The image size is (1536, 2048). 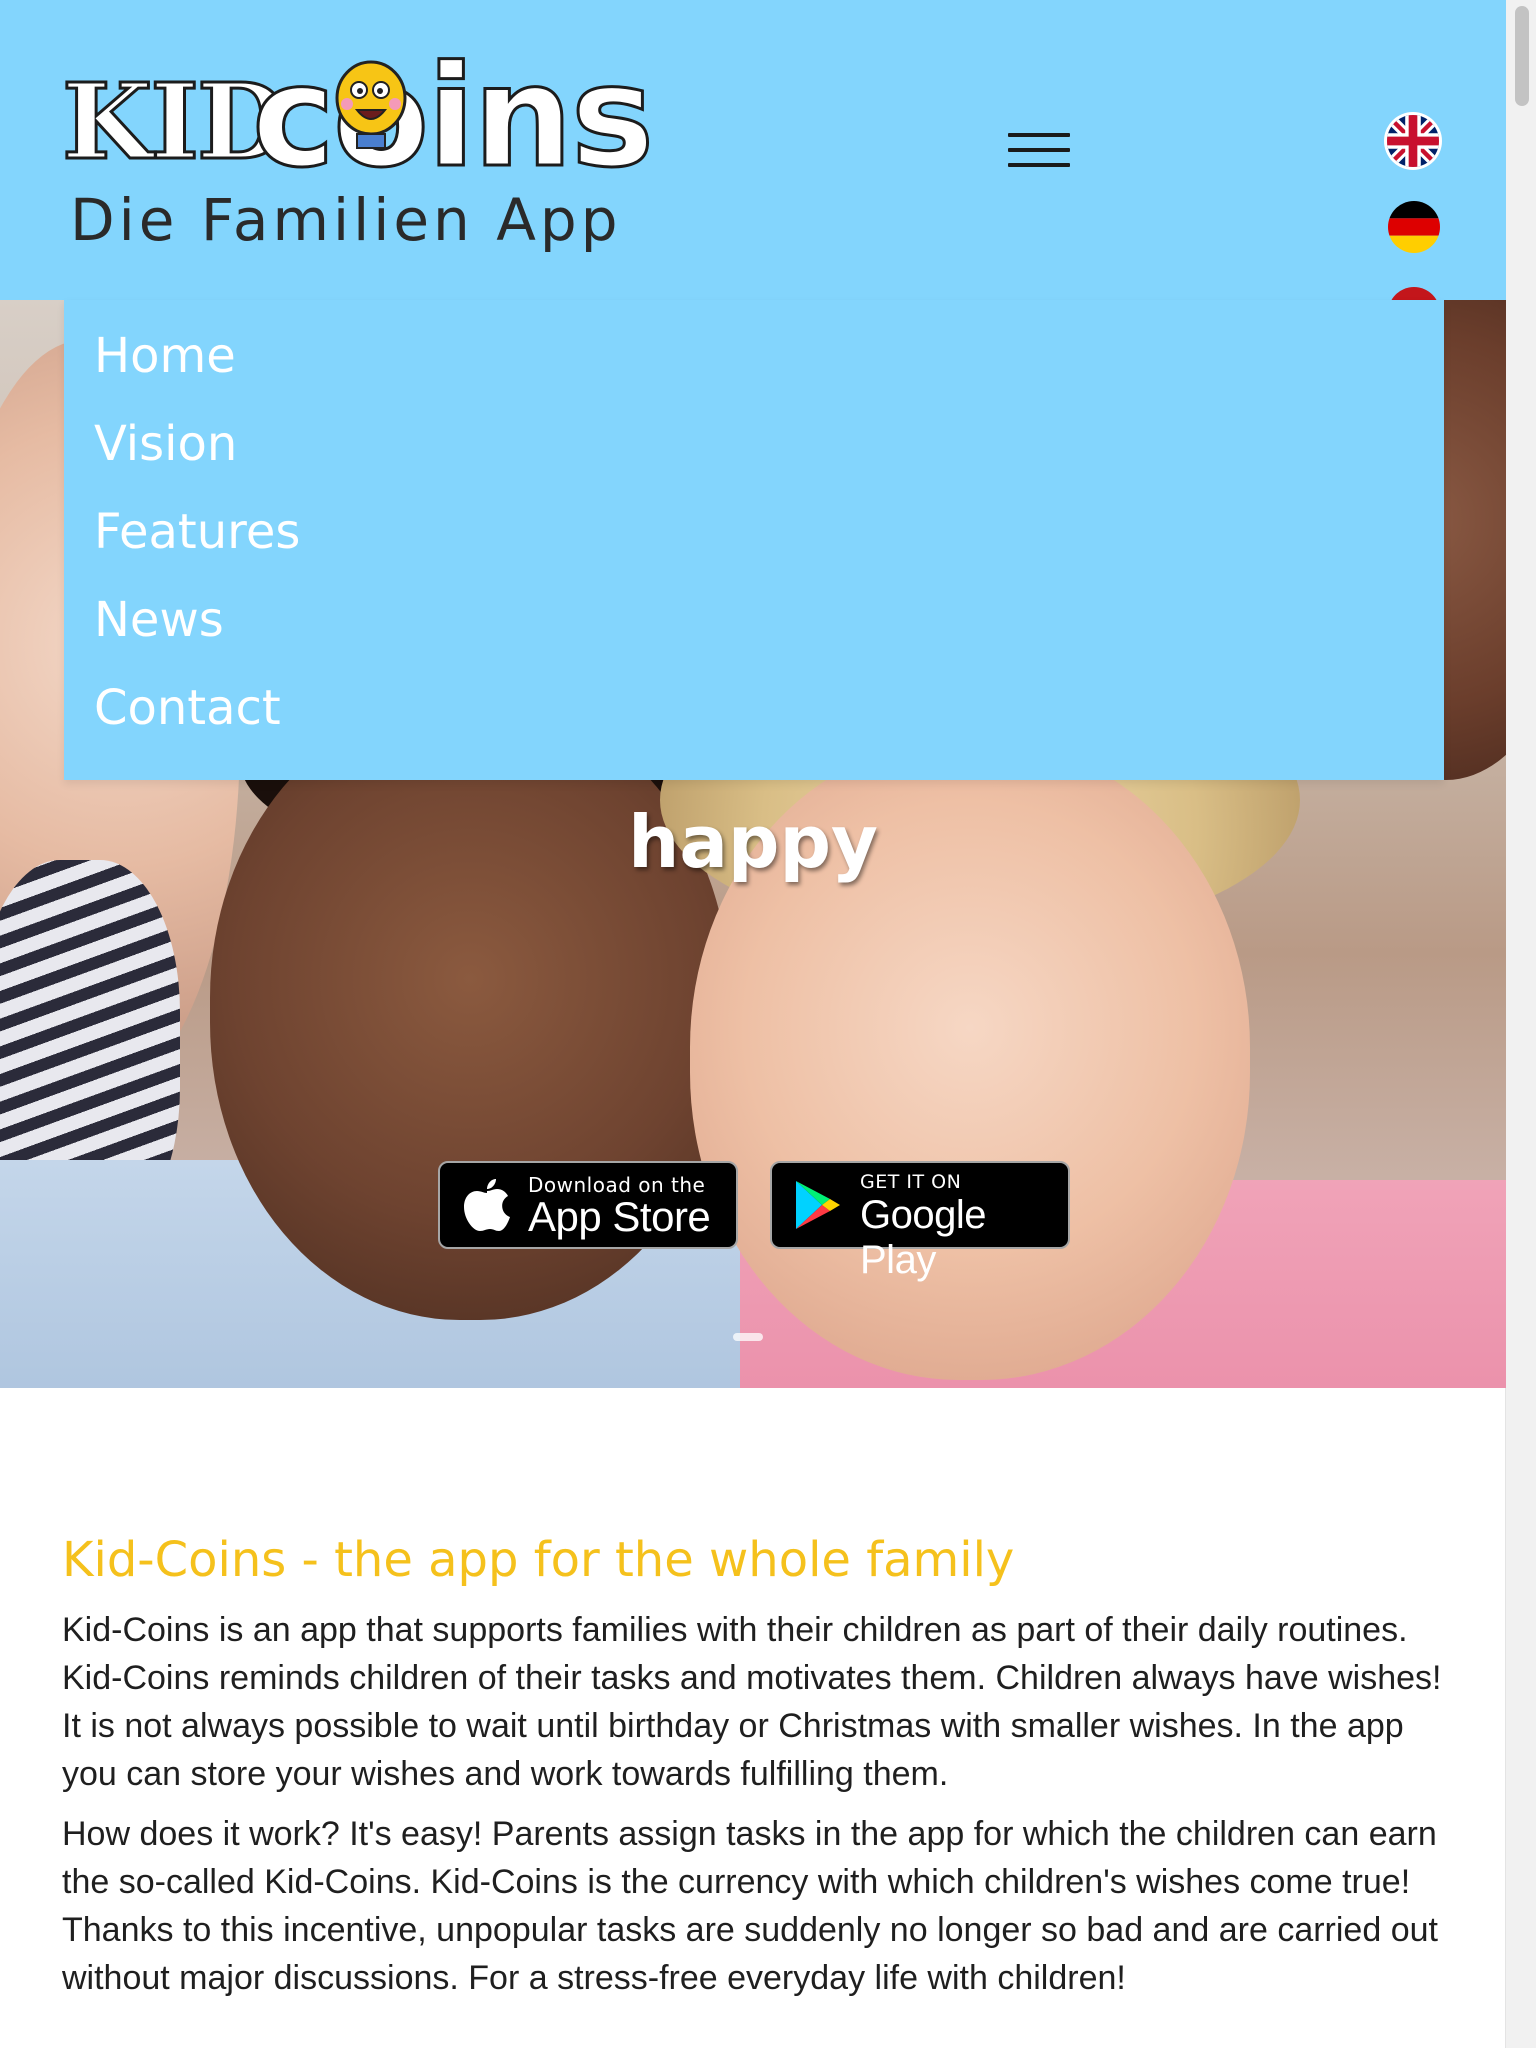 I want to click on nav-item-news: News, so click(x=159, y=620).